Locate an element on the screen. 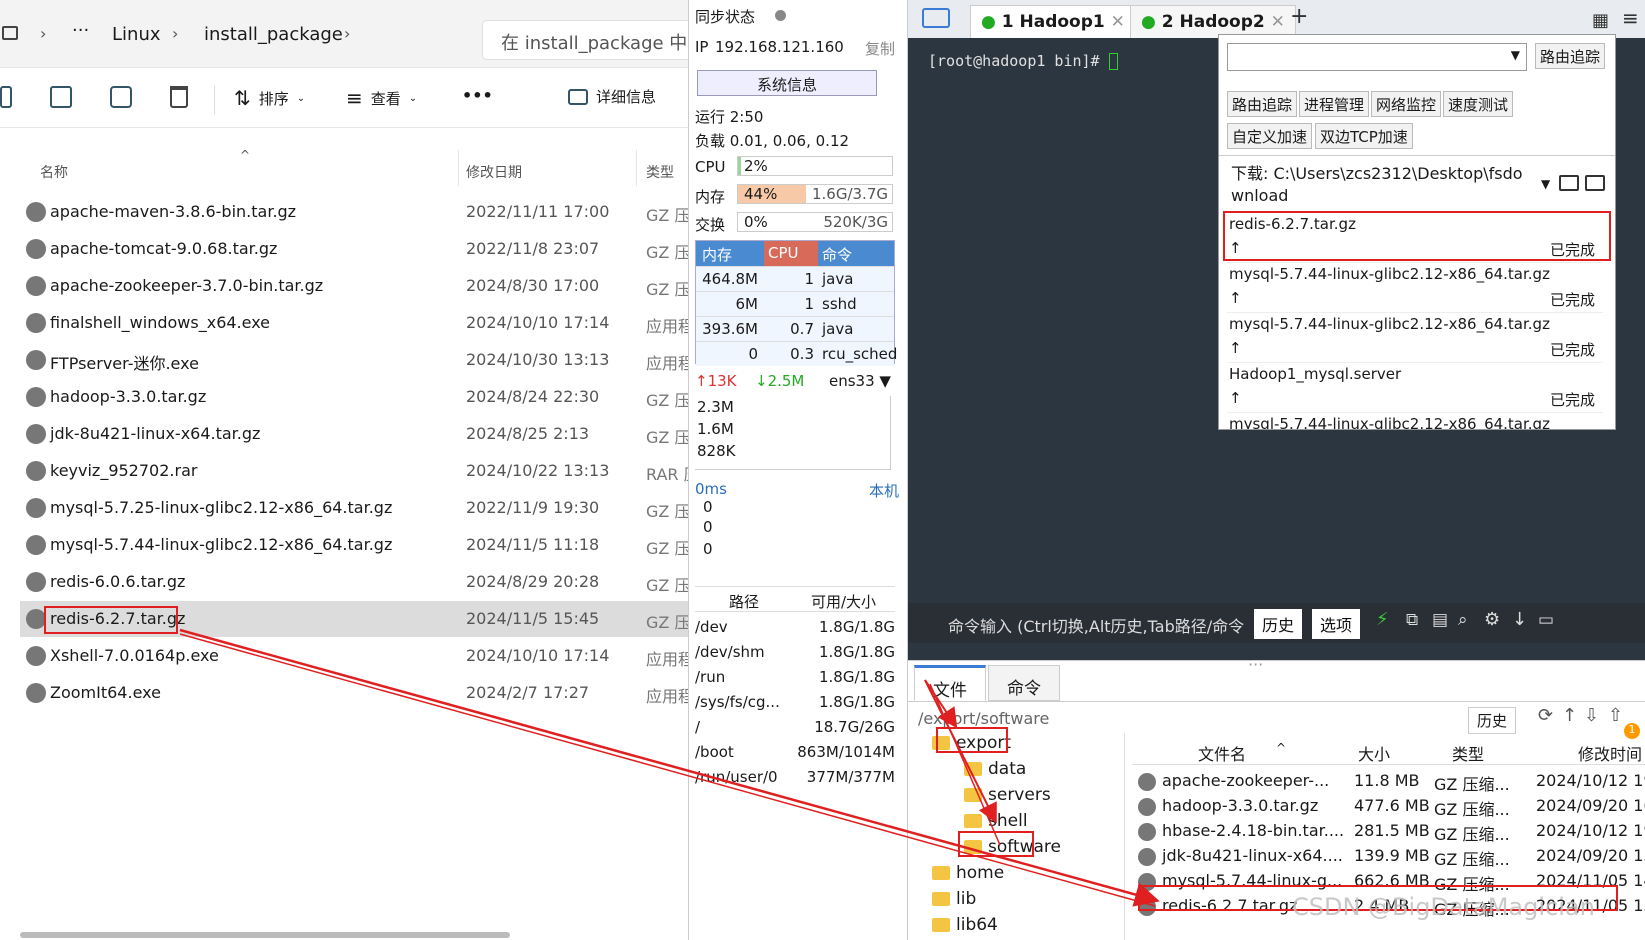 This screenshot has height=940, width=1645. resize-handle: ··· is located at coordinates (1255, 667).